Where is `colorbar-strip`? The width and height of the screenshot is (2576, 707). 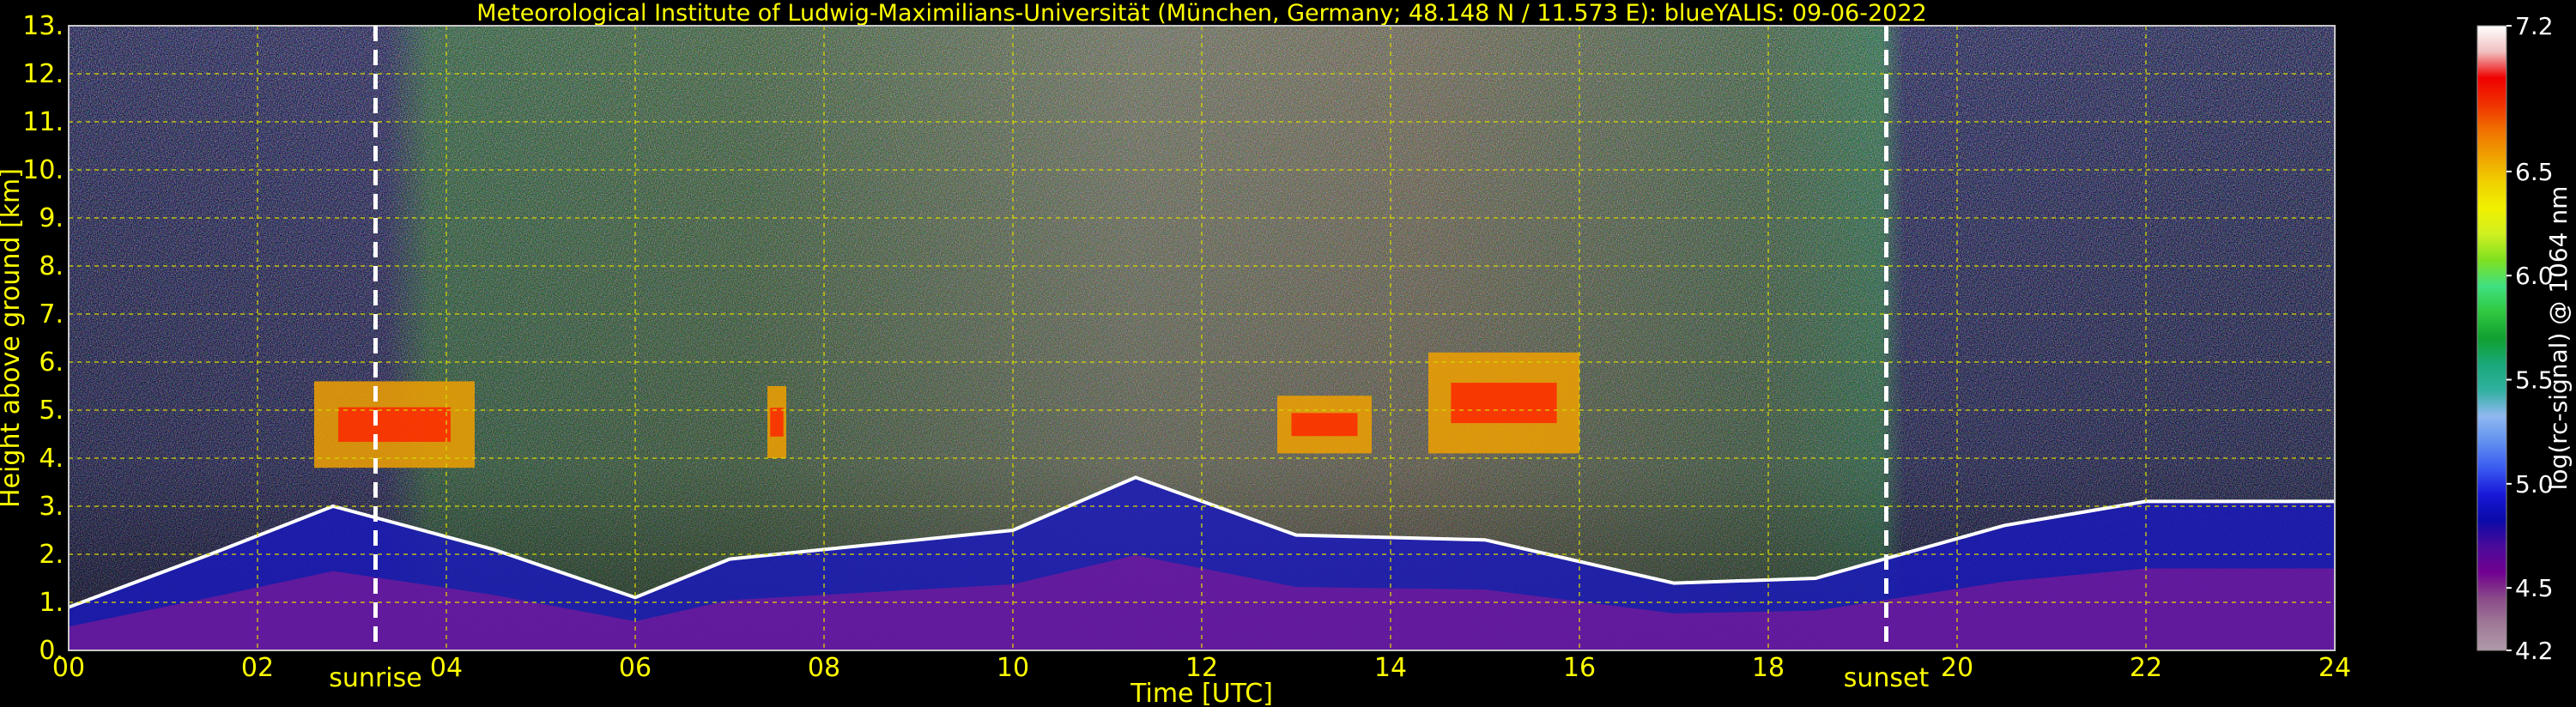 colorbar-strip is located at coordinates (2491, 338).